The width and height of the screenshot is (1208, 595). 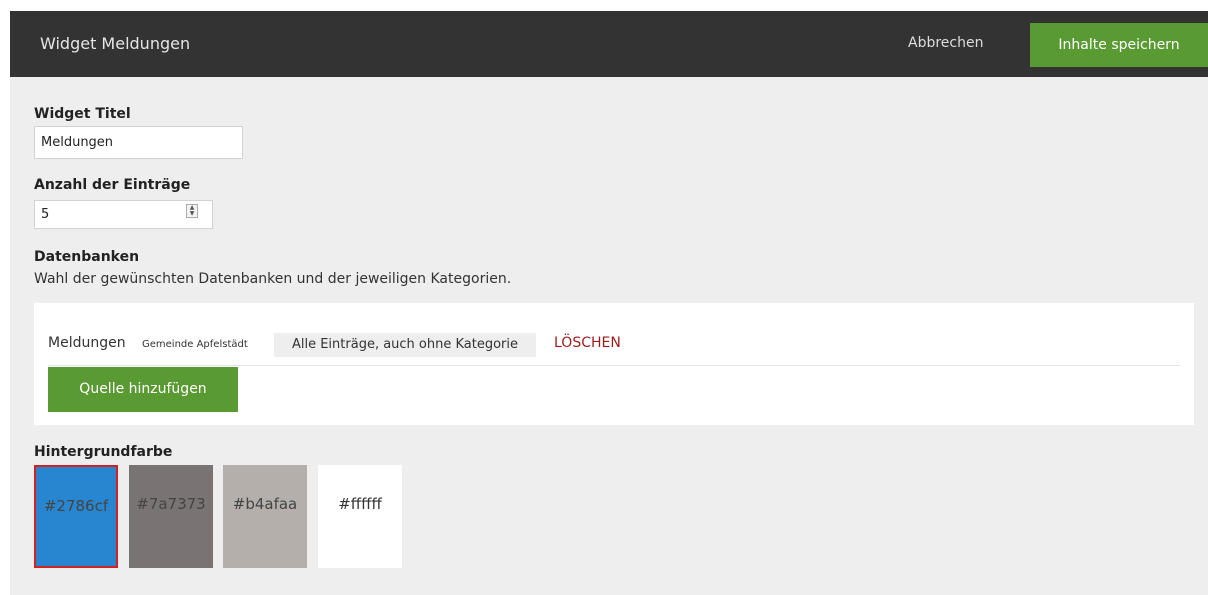 What do you see at coordinates (112, 185) in the screenshot?
I see `entry-count-label: Anzahl der Einträge` at bounding box center [112, 185].